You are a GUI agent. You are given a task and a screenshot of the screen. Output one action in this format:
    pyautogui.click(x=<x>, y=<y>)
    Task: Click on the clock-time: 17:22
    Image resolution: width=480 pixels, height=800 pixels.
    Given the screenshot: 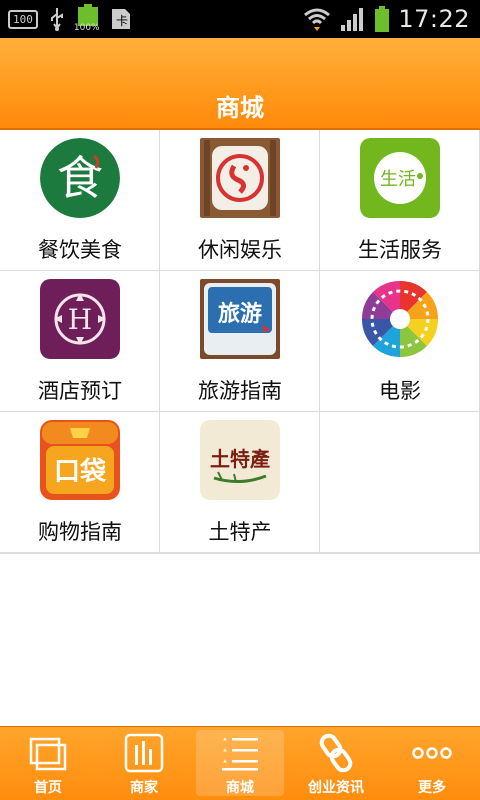 What is the action you would take?
    pyautogui.click(x=434, y=19)
    